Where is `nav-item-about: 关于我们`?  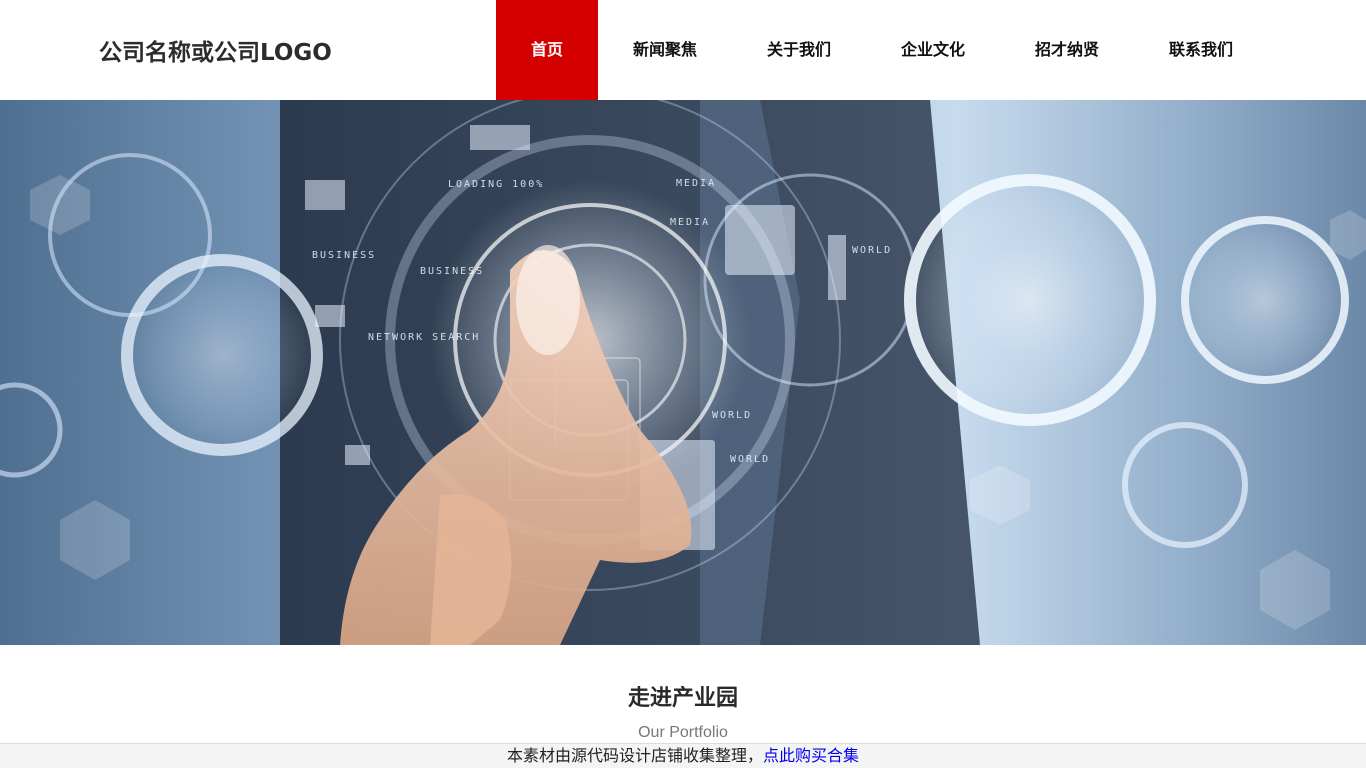 nav-item-about: 关于我们 is located at coordinates (799, 50).